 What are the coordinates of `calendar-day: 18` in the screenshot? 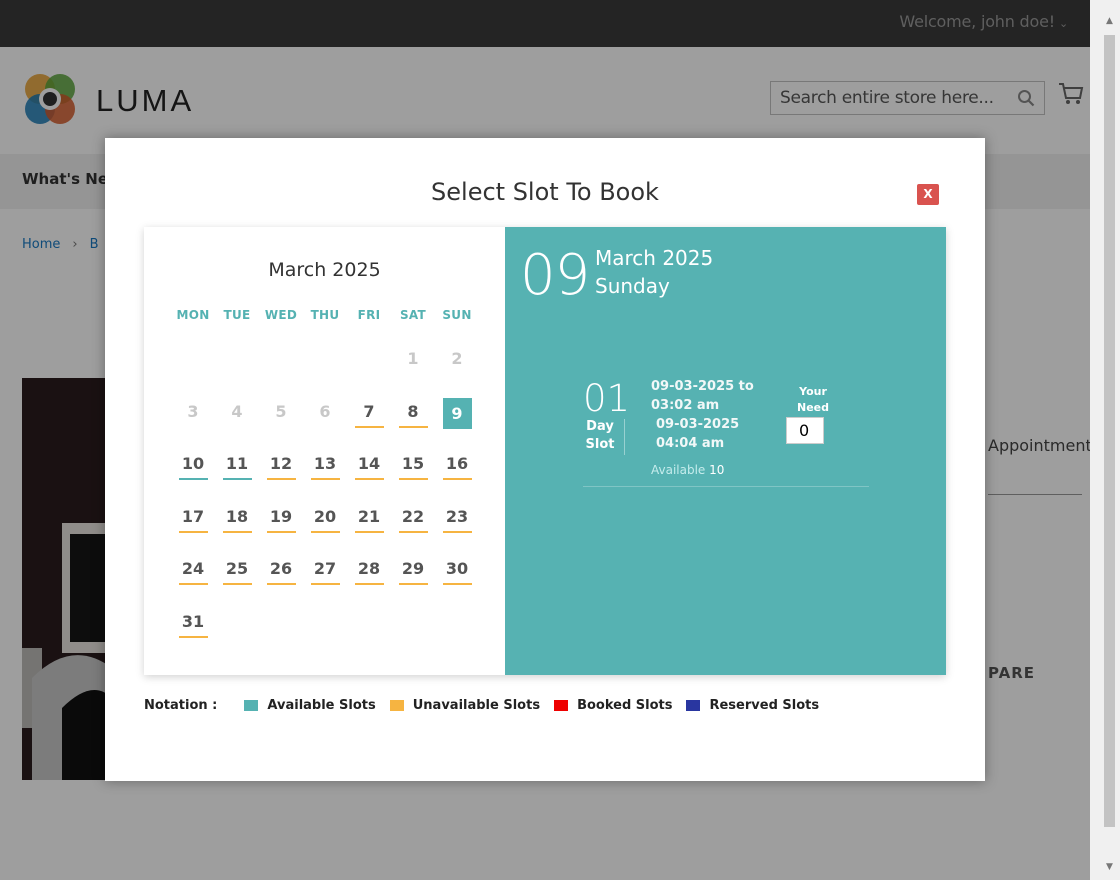 It's located at (237, 529).